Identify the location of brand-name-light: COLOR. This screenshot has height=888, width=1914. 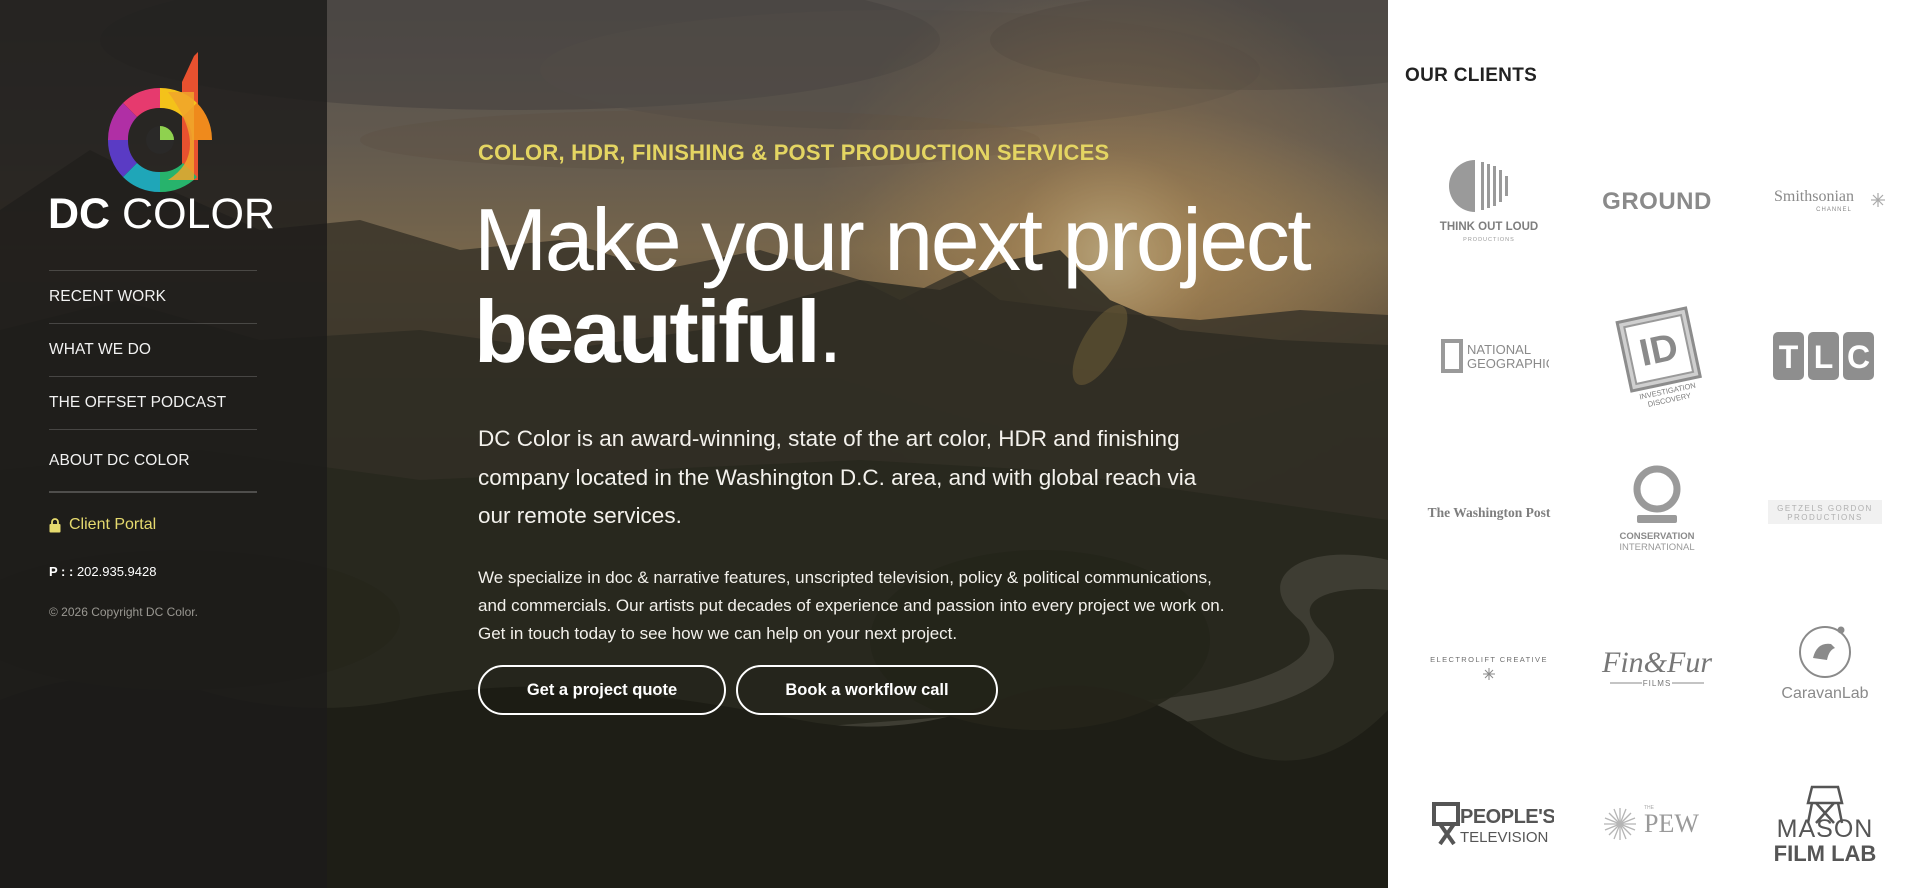
(192, 214).